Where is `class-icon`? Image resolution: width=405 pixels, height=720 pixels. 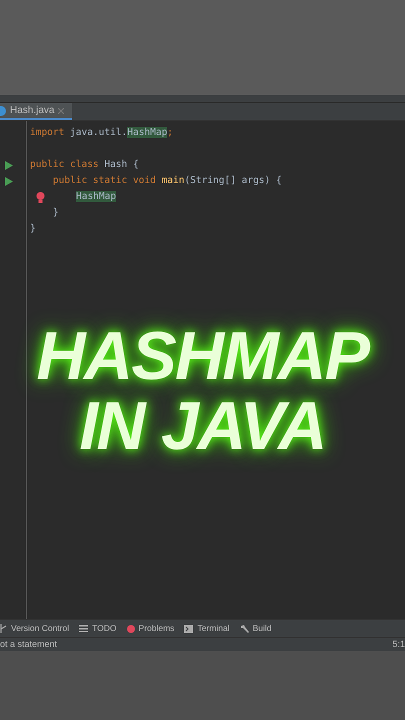
class-icon is located at coordinates (3, 111).